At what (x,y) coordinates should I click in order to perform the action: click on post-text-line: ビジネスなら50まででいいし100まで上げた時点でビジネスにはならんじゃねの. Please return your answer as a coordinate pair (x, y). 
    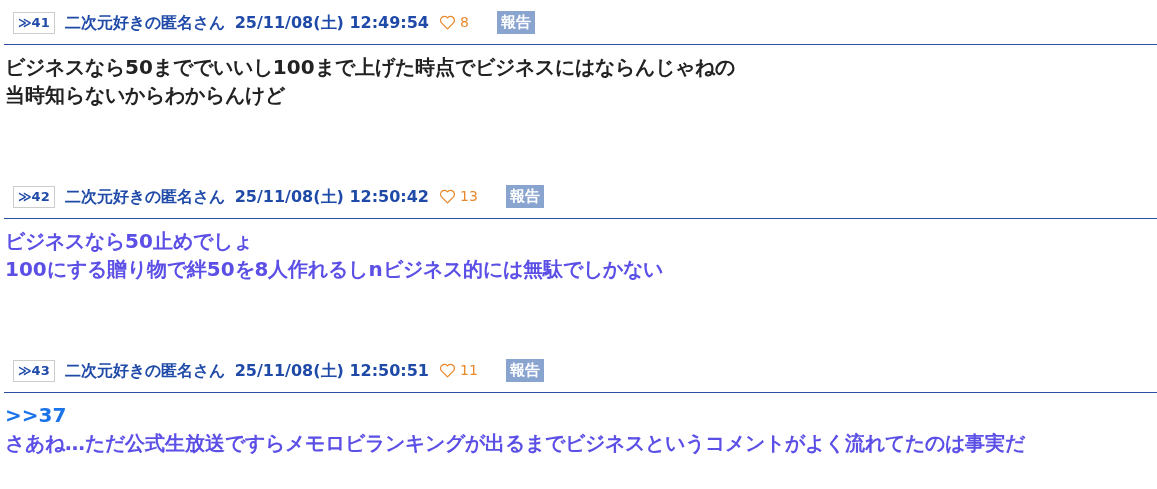
    Looking at the image, I should click on (370, 67).